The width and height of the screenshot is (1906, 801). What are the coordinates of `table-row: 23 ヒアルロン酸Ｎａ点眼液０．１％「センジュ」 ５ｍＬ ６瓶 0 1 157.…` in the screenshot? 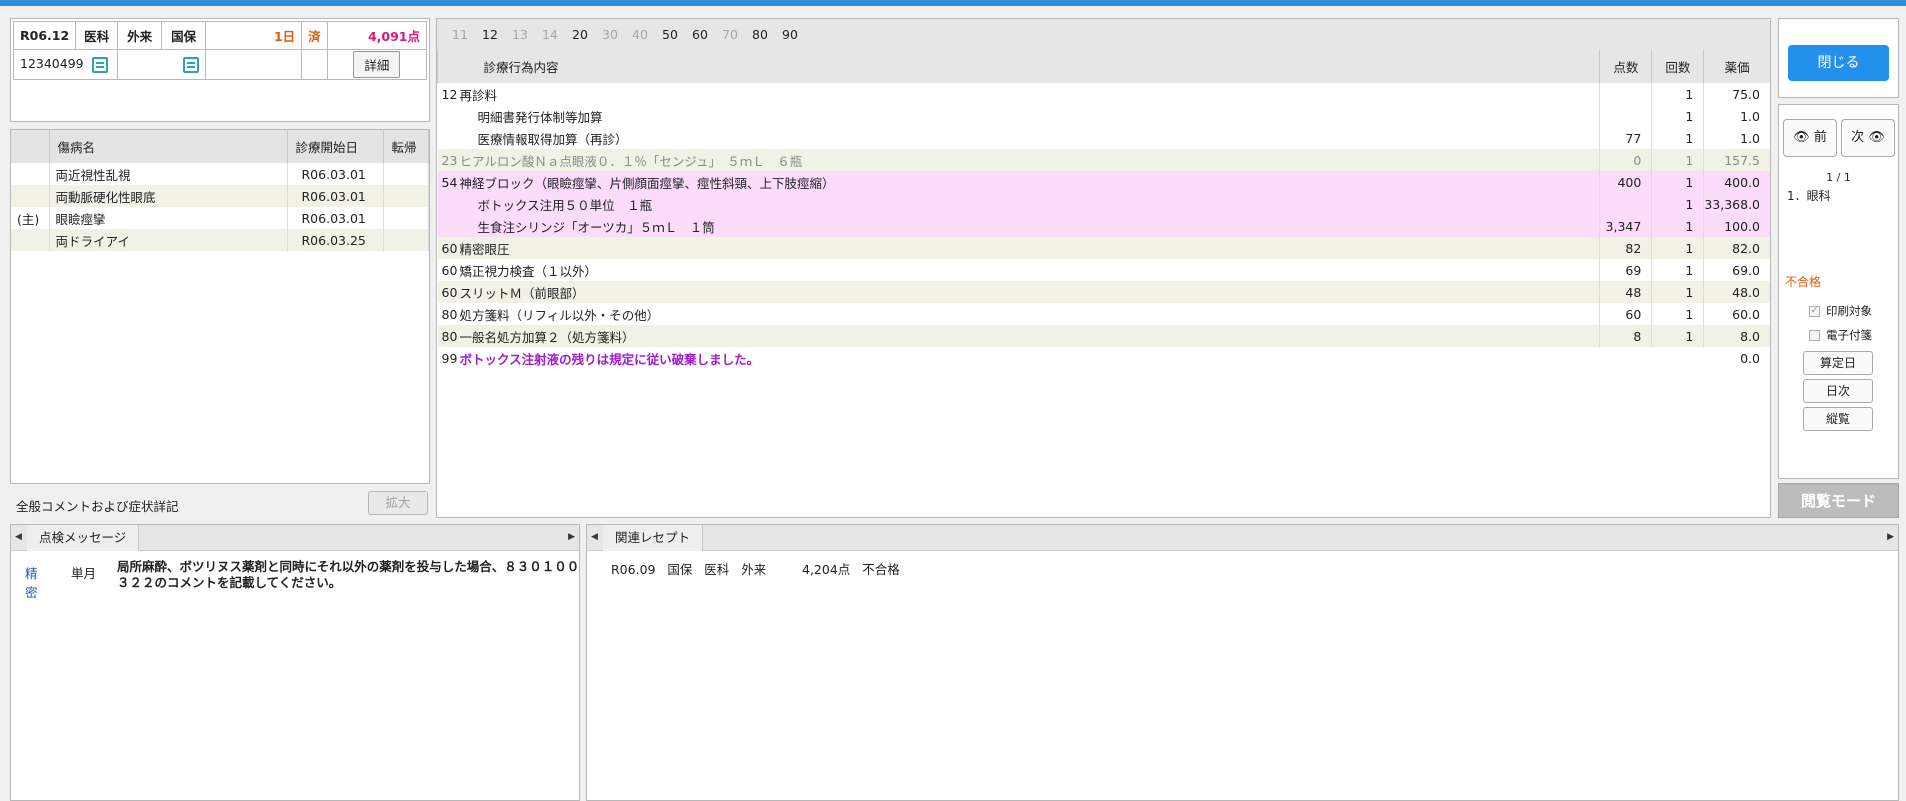 It's located at (1103, 160).